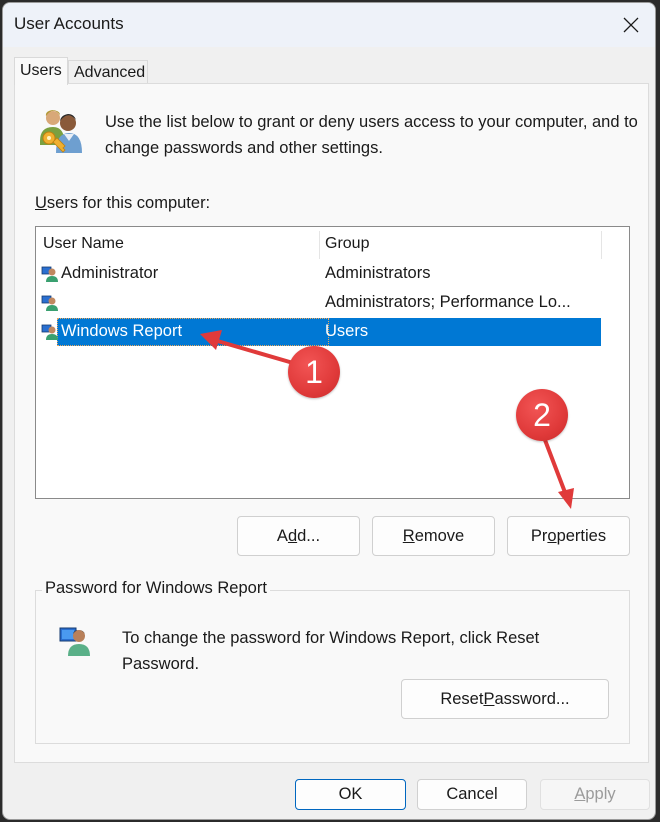  What do you see at coordinates (292, 535) in the screenshot?
I see `accesskey: d` at bounding box center [292, 535].